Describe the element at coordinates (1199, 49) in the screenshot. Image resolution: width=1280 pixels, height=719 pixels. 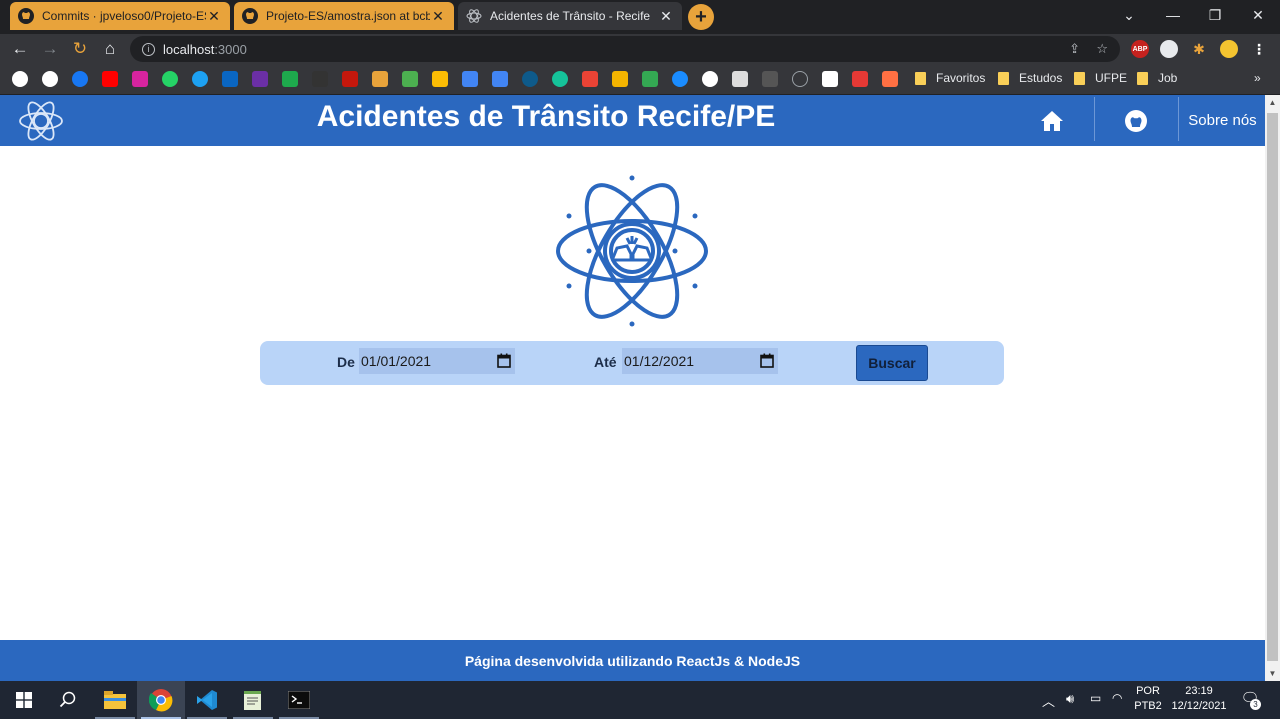
I see `extensions-puzzle-icon: ✱` at that location.